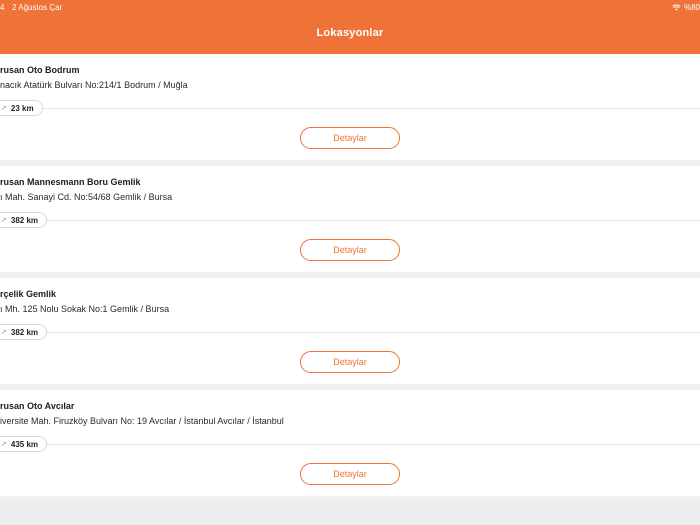 The height and width of the screenshot is (525, 700). What do you see at coordinates (37, 7) in the screenshot?
I see `status-date: 2 Ağustos Çar` at bounding box center [37, 7].